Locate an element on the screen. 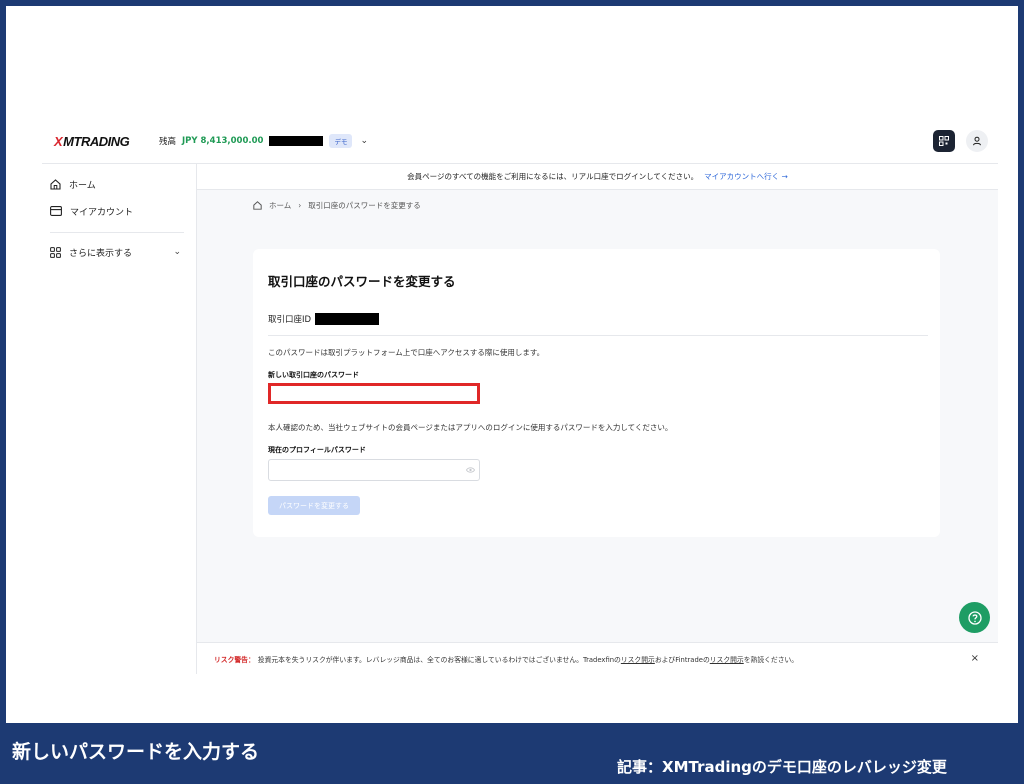 This screenshot has width=1024, height=784. profile-button is located at coordinates (977, 141).